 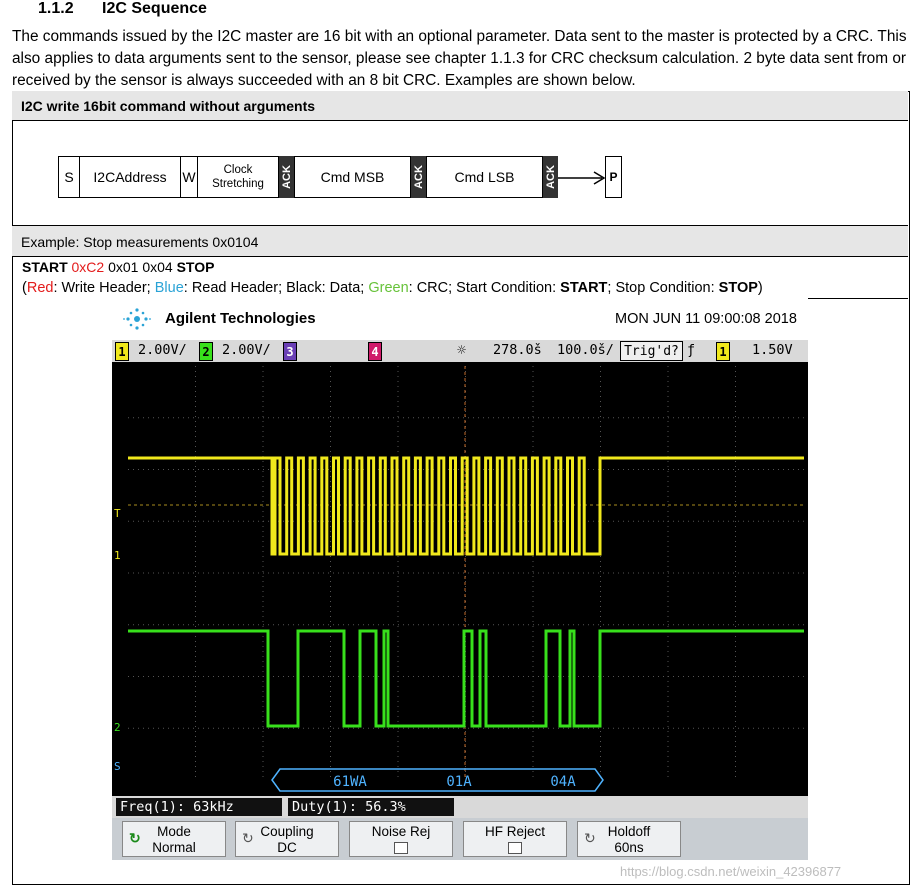 I want to click on seq-ack-2: ACK, so click(x=418, y=177).